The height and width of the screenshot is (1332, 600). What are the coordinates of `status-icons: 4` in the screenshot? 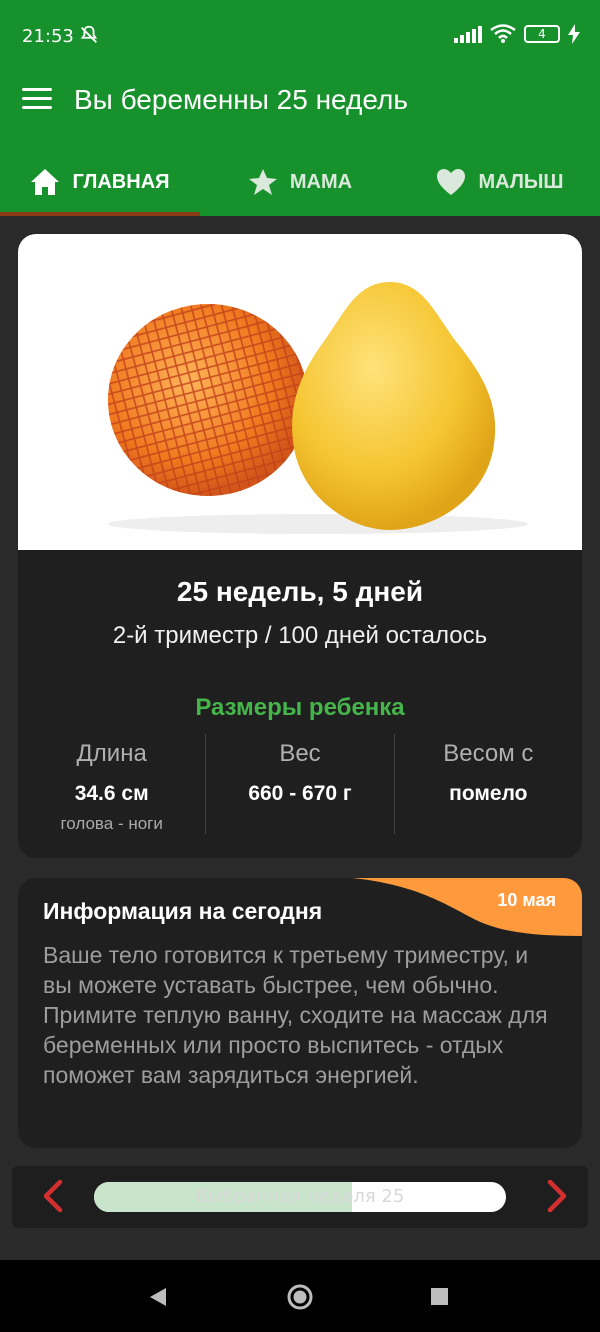 It's located at (517, 34).